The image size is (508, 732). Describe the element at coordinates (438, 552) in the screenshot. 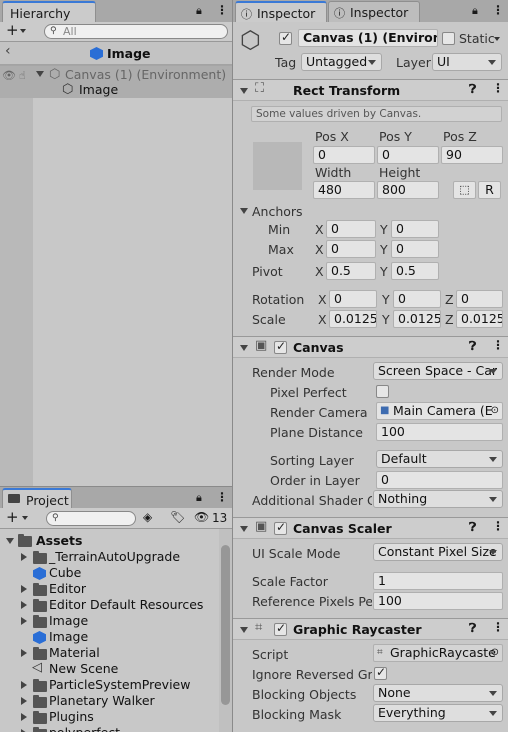

I see `ui-scale-mode-dropdown: Constant Pixel Size` at that location.